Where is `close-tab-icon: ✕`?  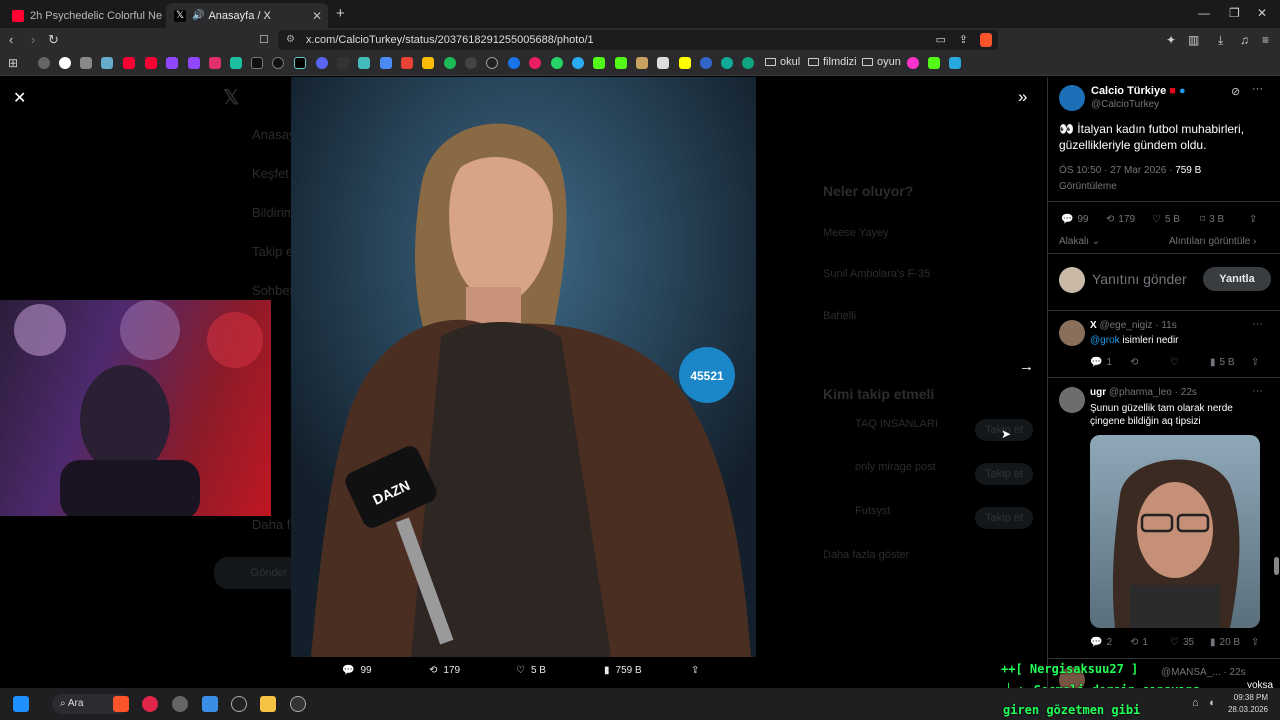 close-tab-icon: ✕ is located at coordinates (317, 16).